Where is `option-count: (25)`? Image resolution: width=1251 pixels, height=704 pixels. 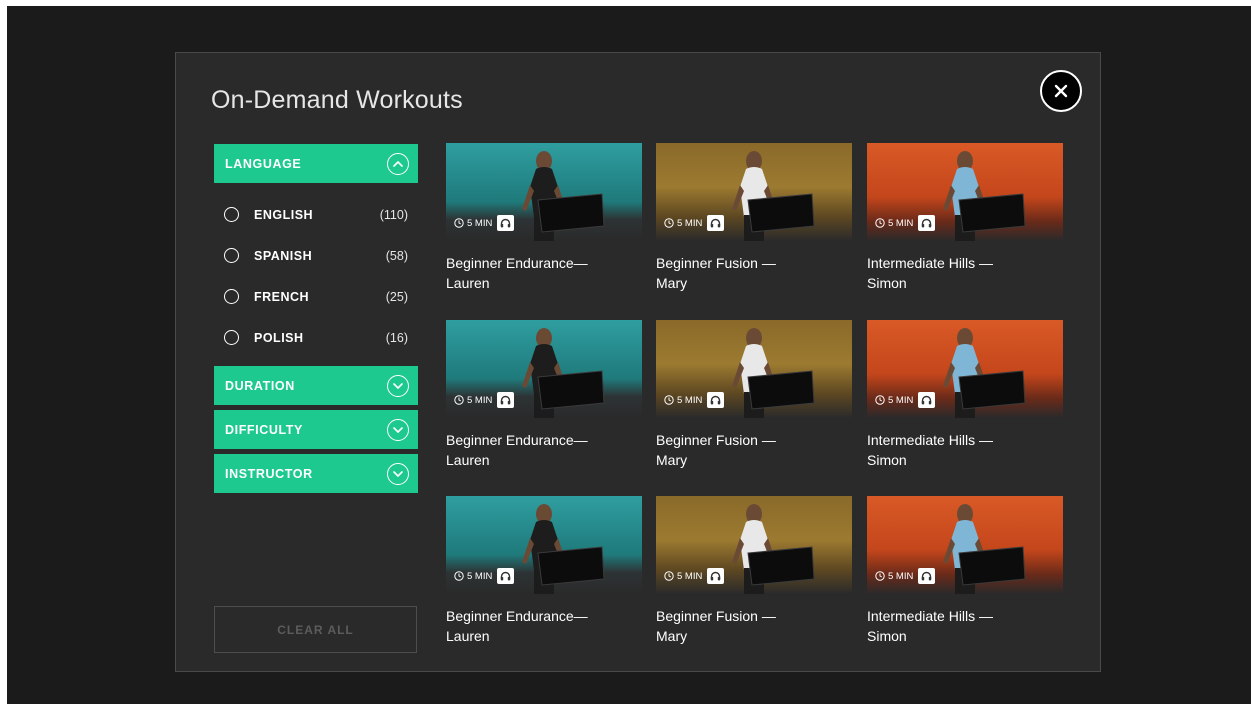
option-count: (25) is located at coordinates (396, 296).